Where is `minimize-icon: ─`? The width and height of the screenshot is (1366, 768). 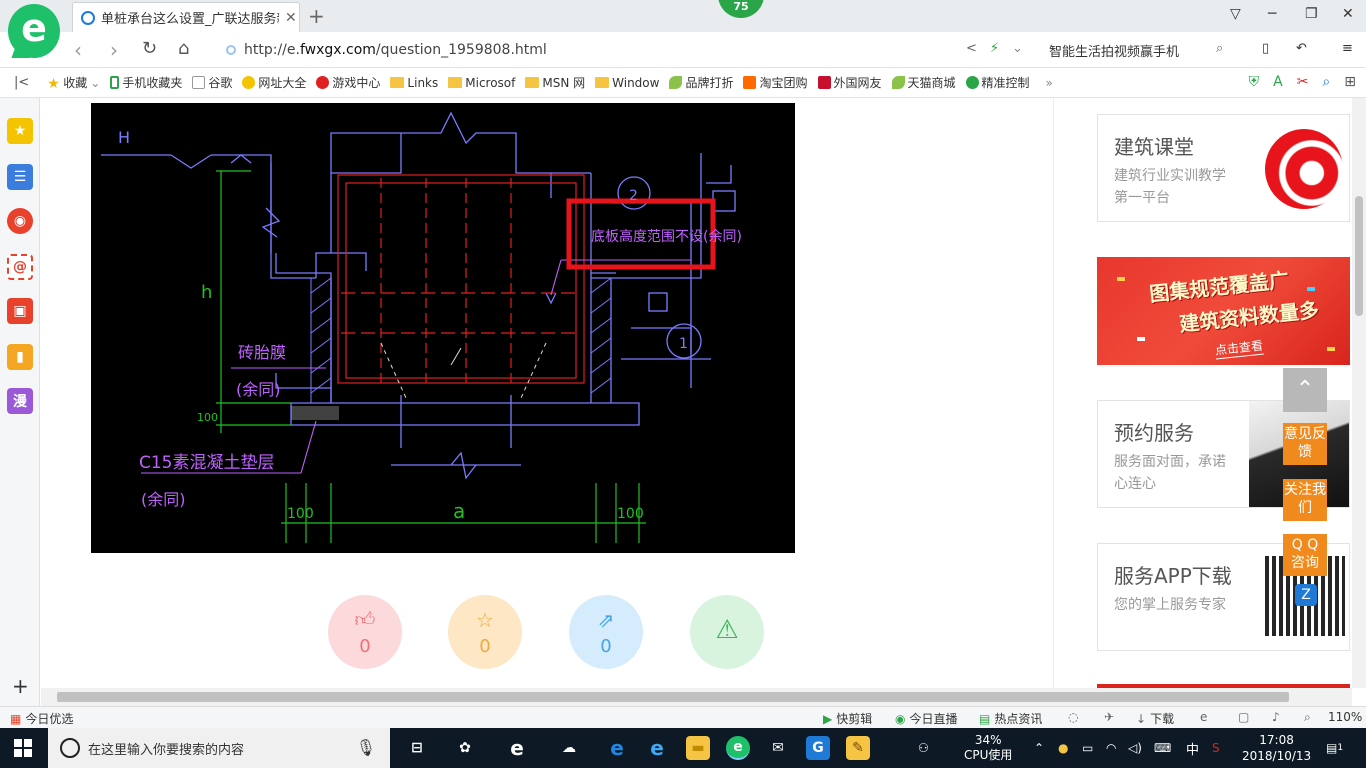 minimize-icon: ─ is located at coordinates (1272, 14).